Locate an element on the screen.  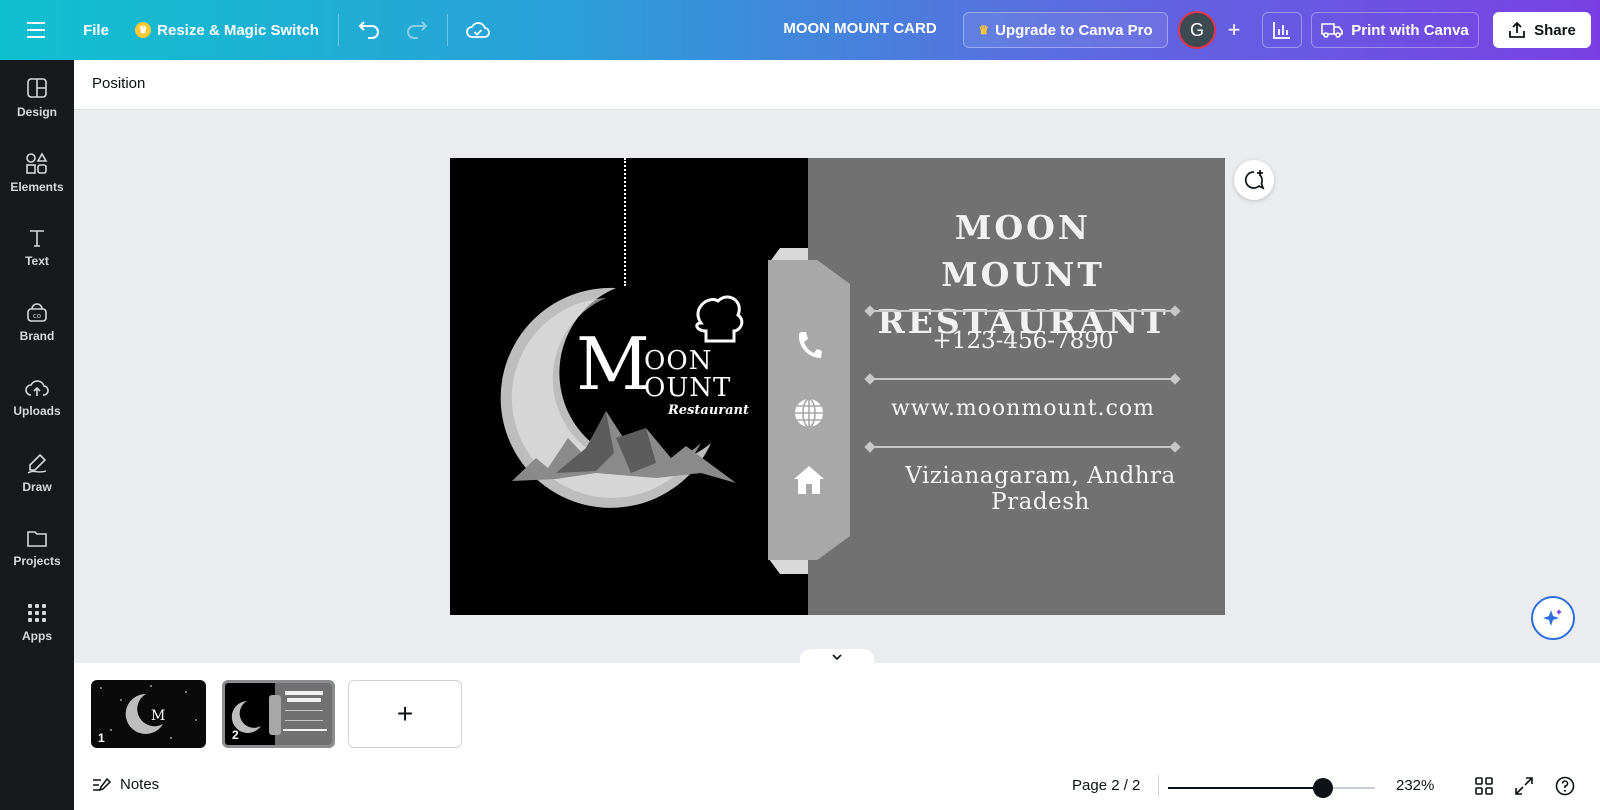
brand-icon: co is located at coordinates (37, 312).